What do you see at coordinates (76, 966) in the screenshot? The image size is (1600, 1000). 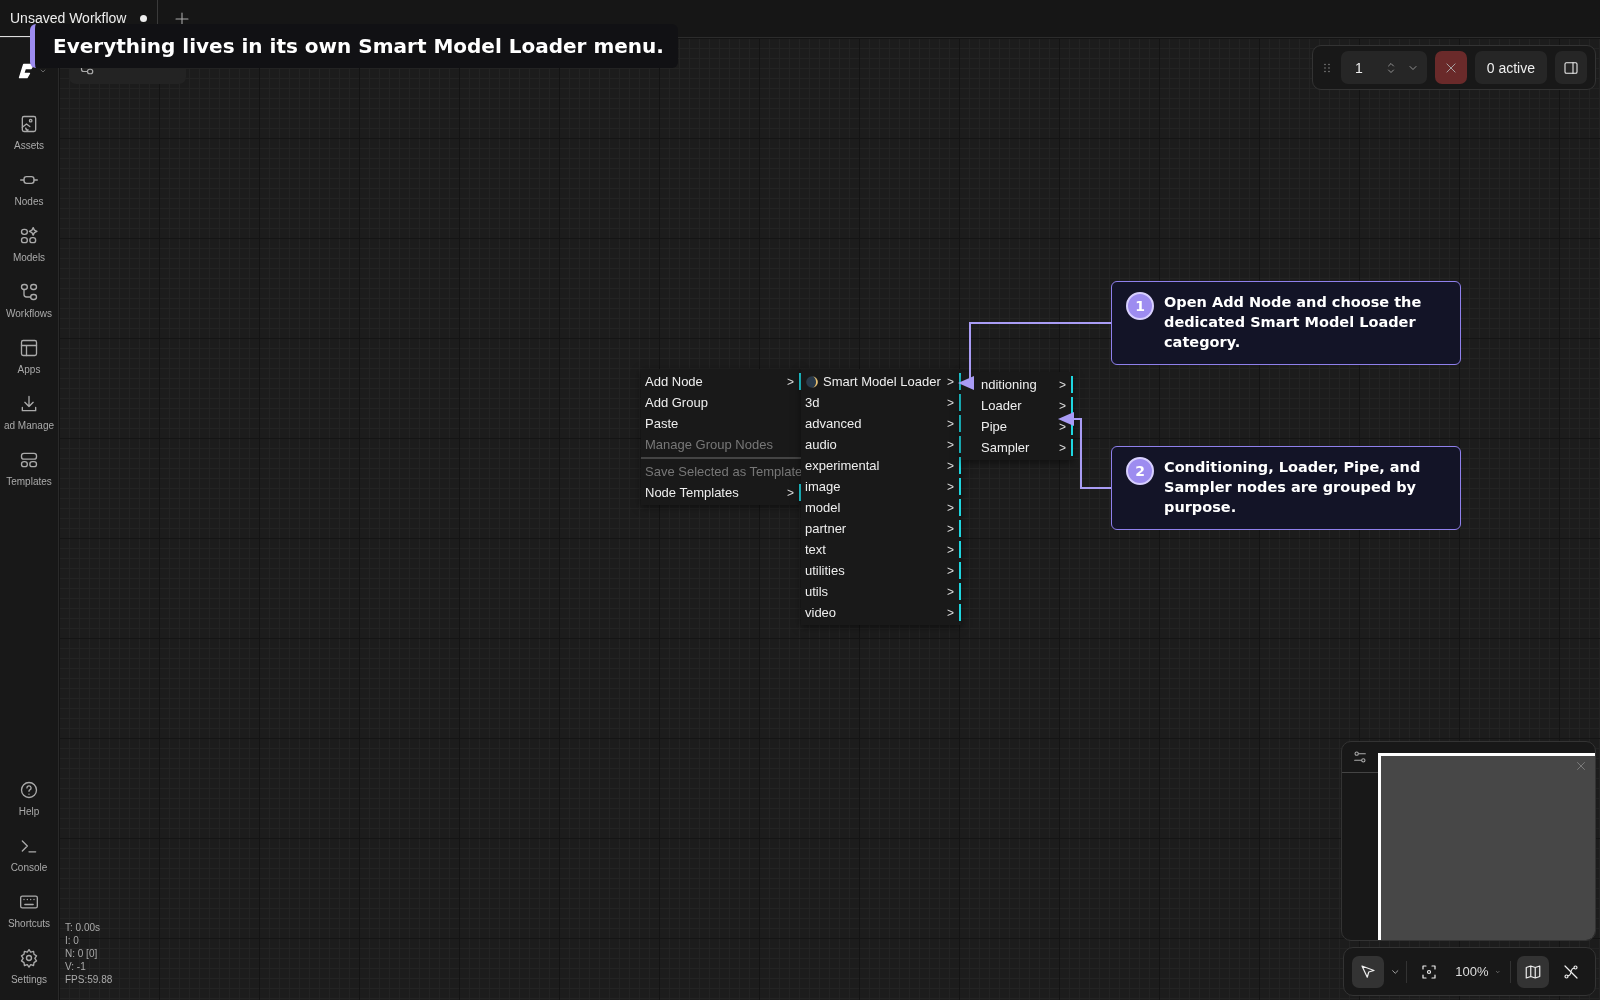 I see `stat-text: V: -1` at bounding box center [76, 966].